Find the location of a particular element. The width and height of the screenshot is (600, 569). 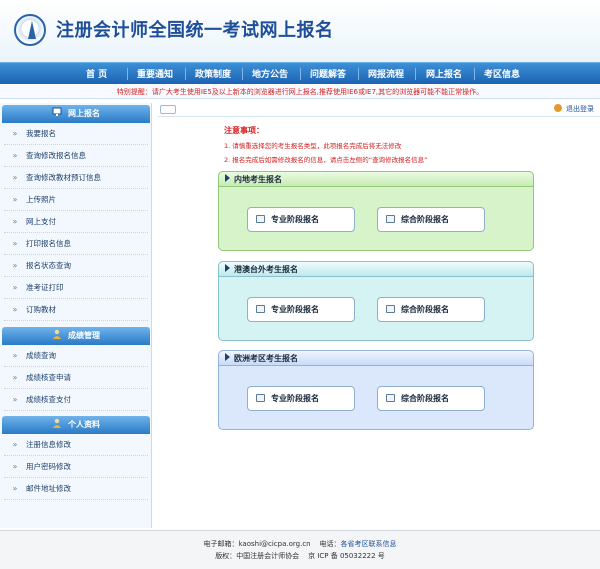

content-topbar: 退出登录 is located at coordinates (379, 110).